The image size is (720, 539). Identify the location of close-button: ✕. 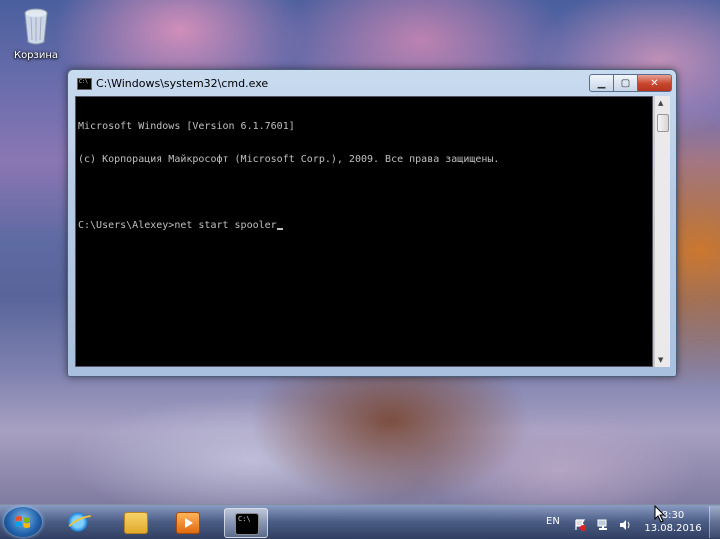
(654, 83).